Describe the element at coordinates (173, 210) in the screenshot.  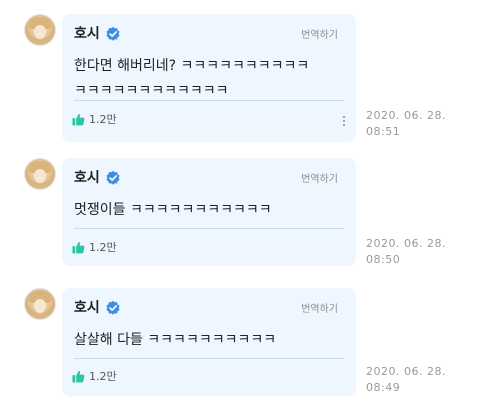
I see `comment-text: 멋쟁이들 ㅋㅋㅋㅋㅋㅋㅋㅋㅋㅋㅋ` at that location.